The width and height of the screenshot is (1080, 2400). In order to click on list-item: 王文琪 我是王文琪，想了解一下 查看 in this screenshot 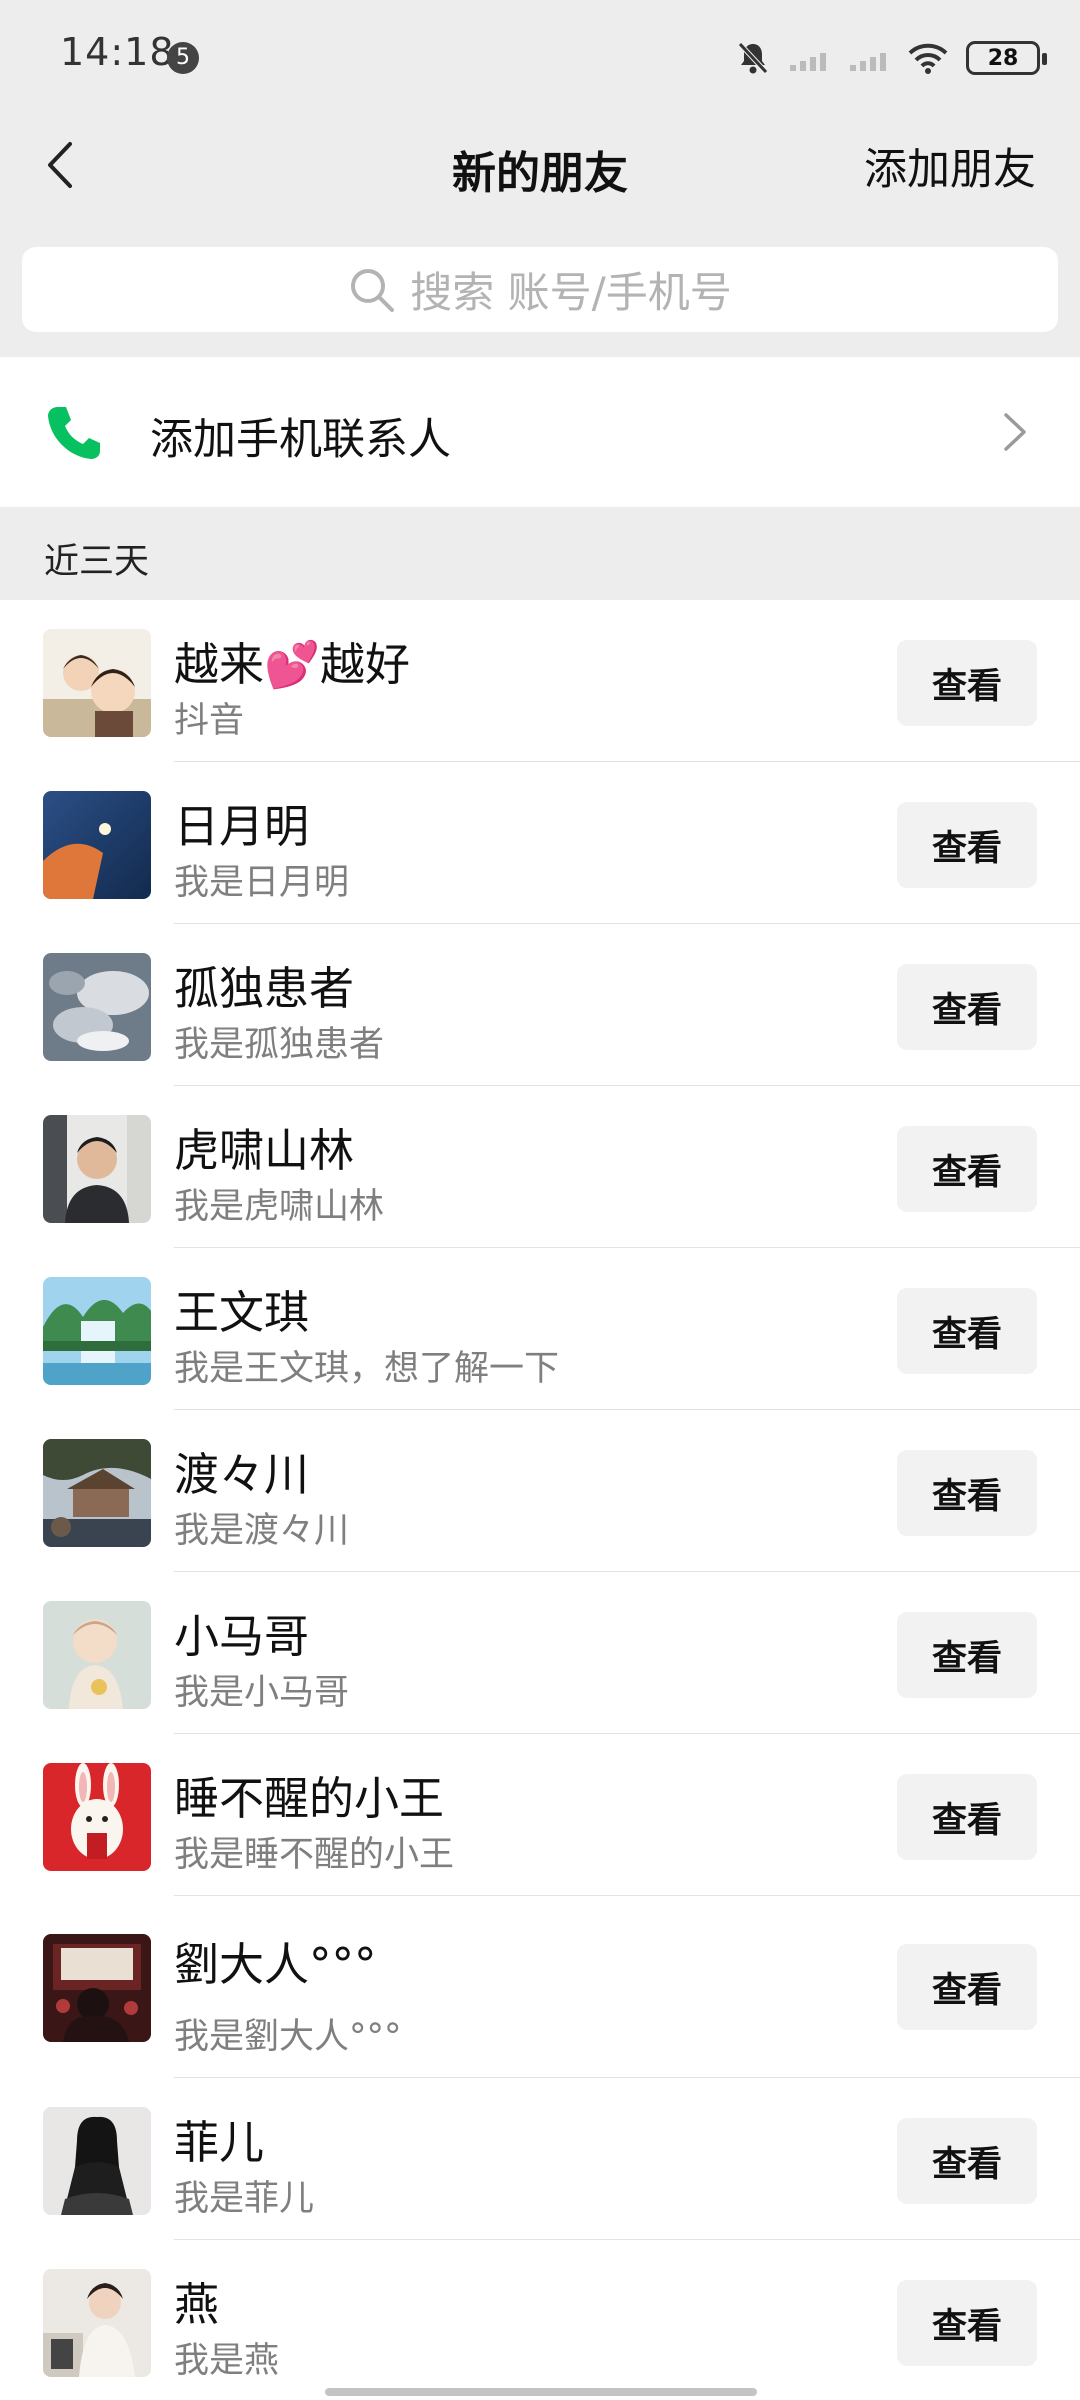, I will do `click(540, 1329)`.